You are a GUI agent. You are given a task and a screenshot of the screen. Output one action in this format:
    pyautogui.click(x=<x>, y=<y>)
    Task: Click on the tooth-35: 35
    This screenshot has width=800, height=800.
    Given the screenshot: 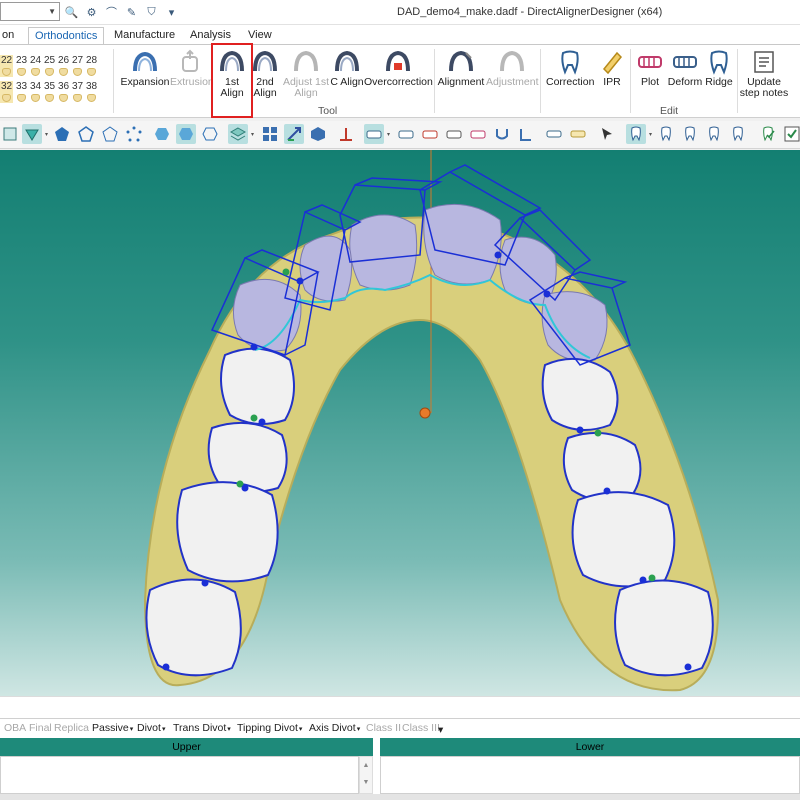 What is the action you would take?
    pyautogui.click(x=49, y=92)
    